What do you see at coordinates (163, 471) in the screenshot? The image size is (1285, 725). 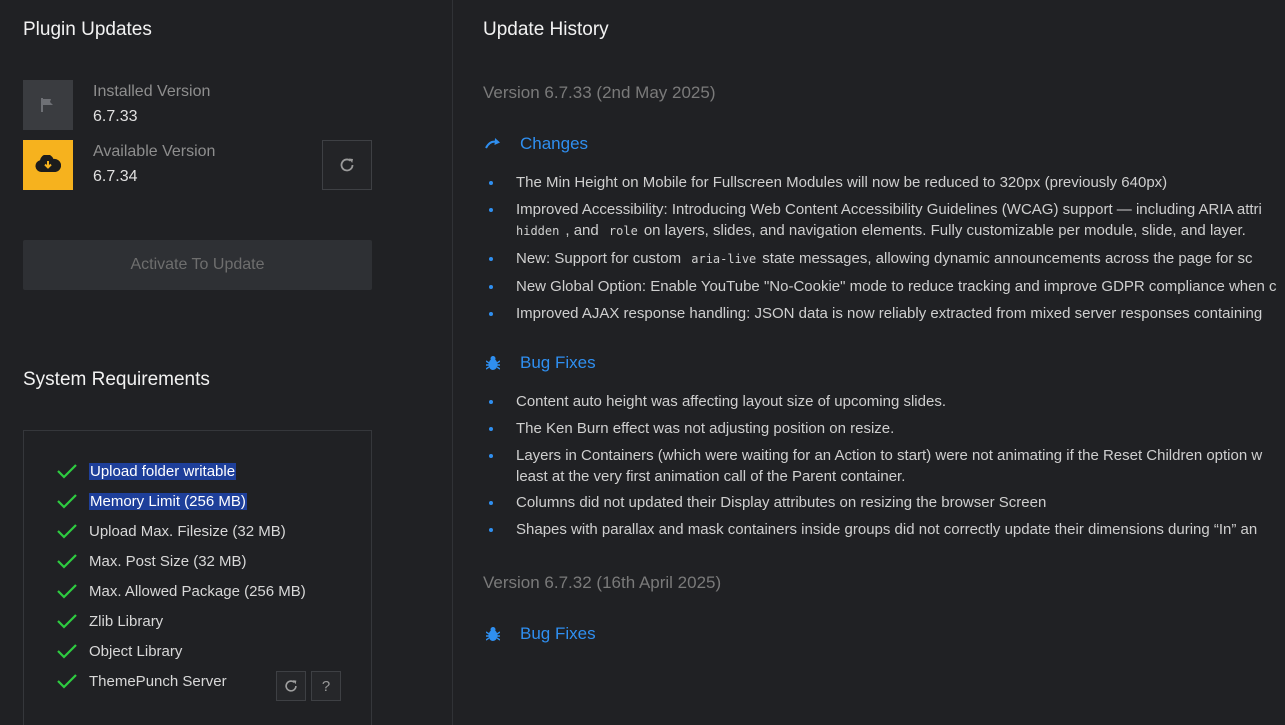 I see `requirement-label: Upload folder writable` at bounding box center [163, 471].